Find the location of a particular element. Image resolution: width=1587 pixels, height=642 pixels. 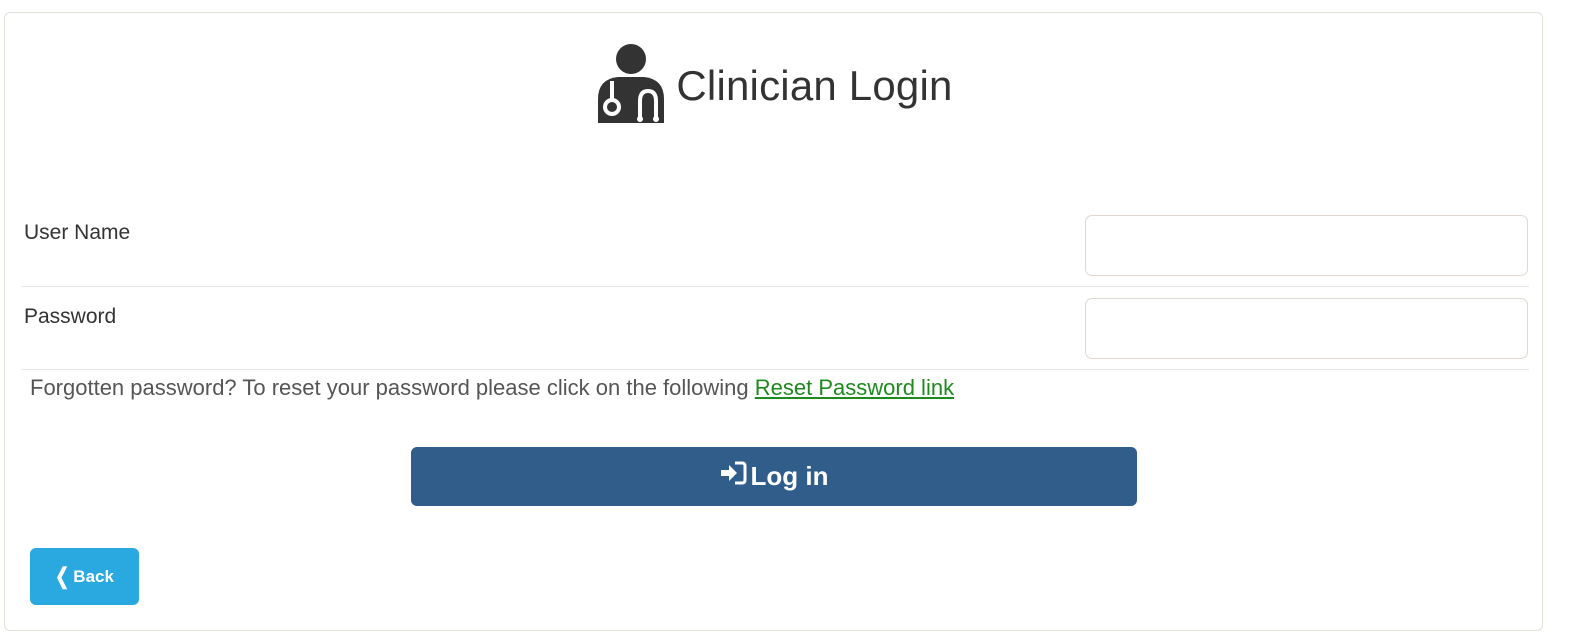

reset-password-link: Reset Password link is located at coordinates (854, 387).